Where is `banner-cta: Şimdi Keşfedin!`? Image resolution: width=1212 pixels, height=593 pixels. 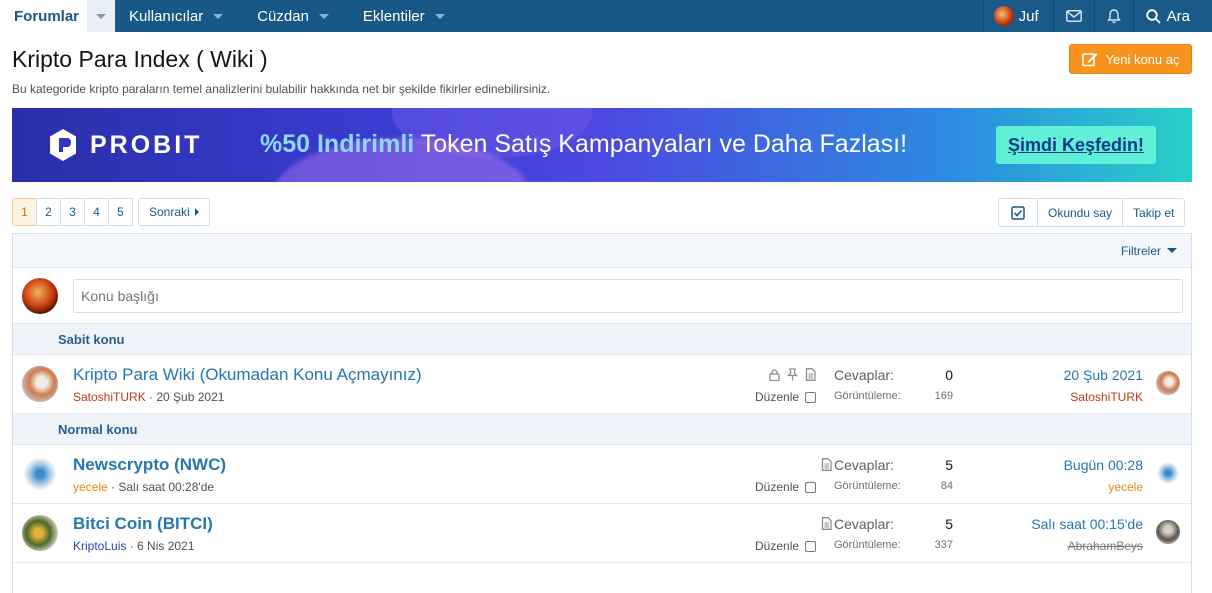 banner-cta: Şimdi Keşfedin! is located at coordinates (1076, 145).